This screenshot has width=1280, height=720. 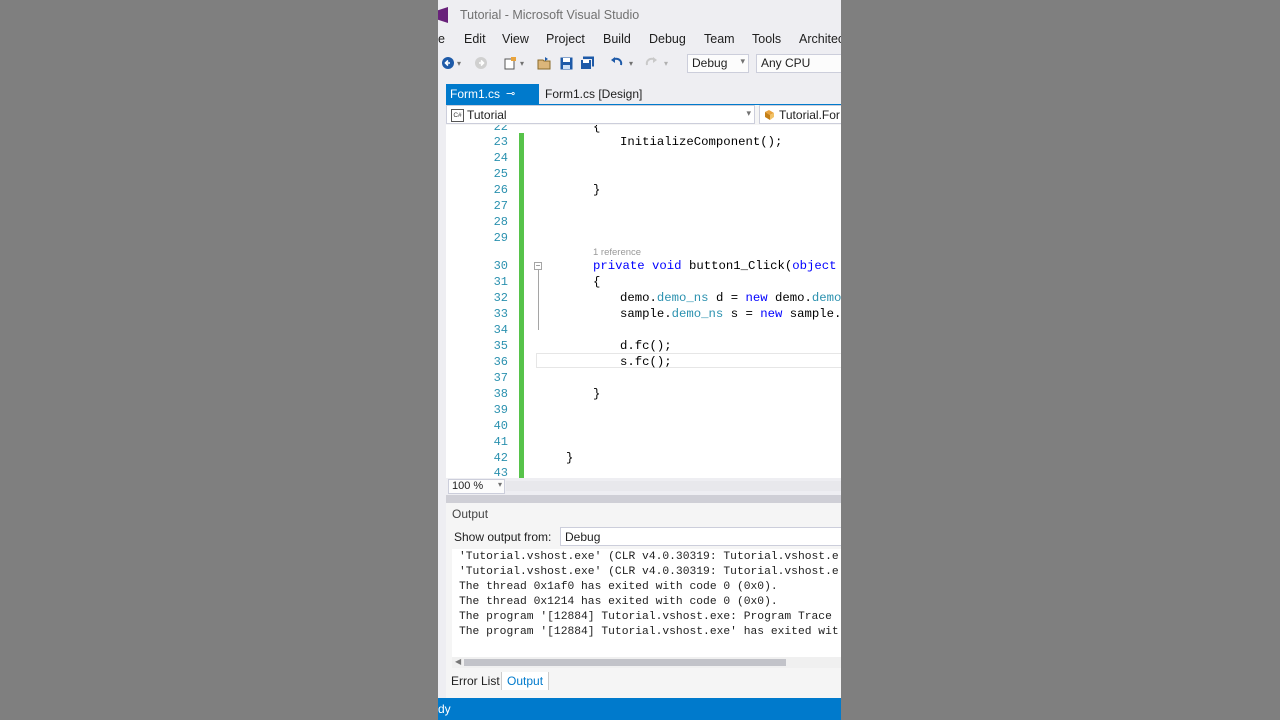 What do you see at coordinates (459, 63) in the screenshot?
I see `back-dropdown-icon: ▾` at bounding box center [459, 63].